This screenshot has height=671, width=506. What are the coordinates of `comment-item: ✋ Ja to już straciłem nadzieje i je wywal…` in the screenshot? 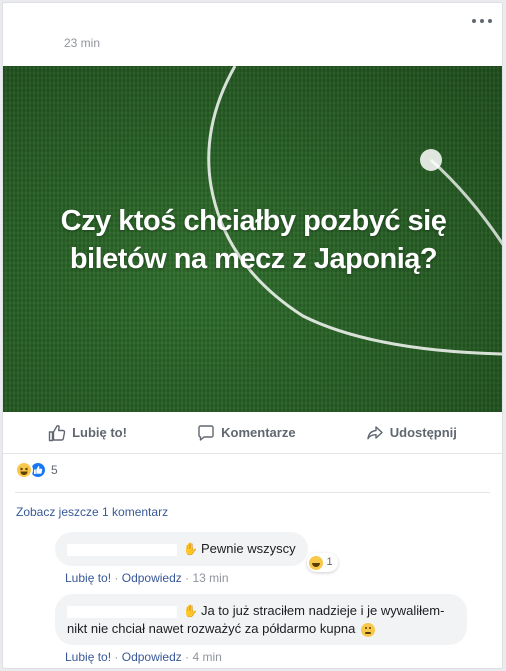 It's located at (261, 629).